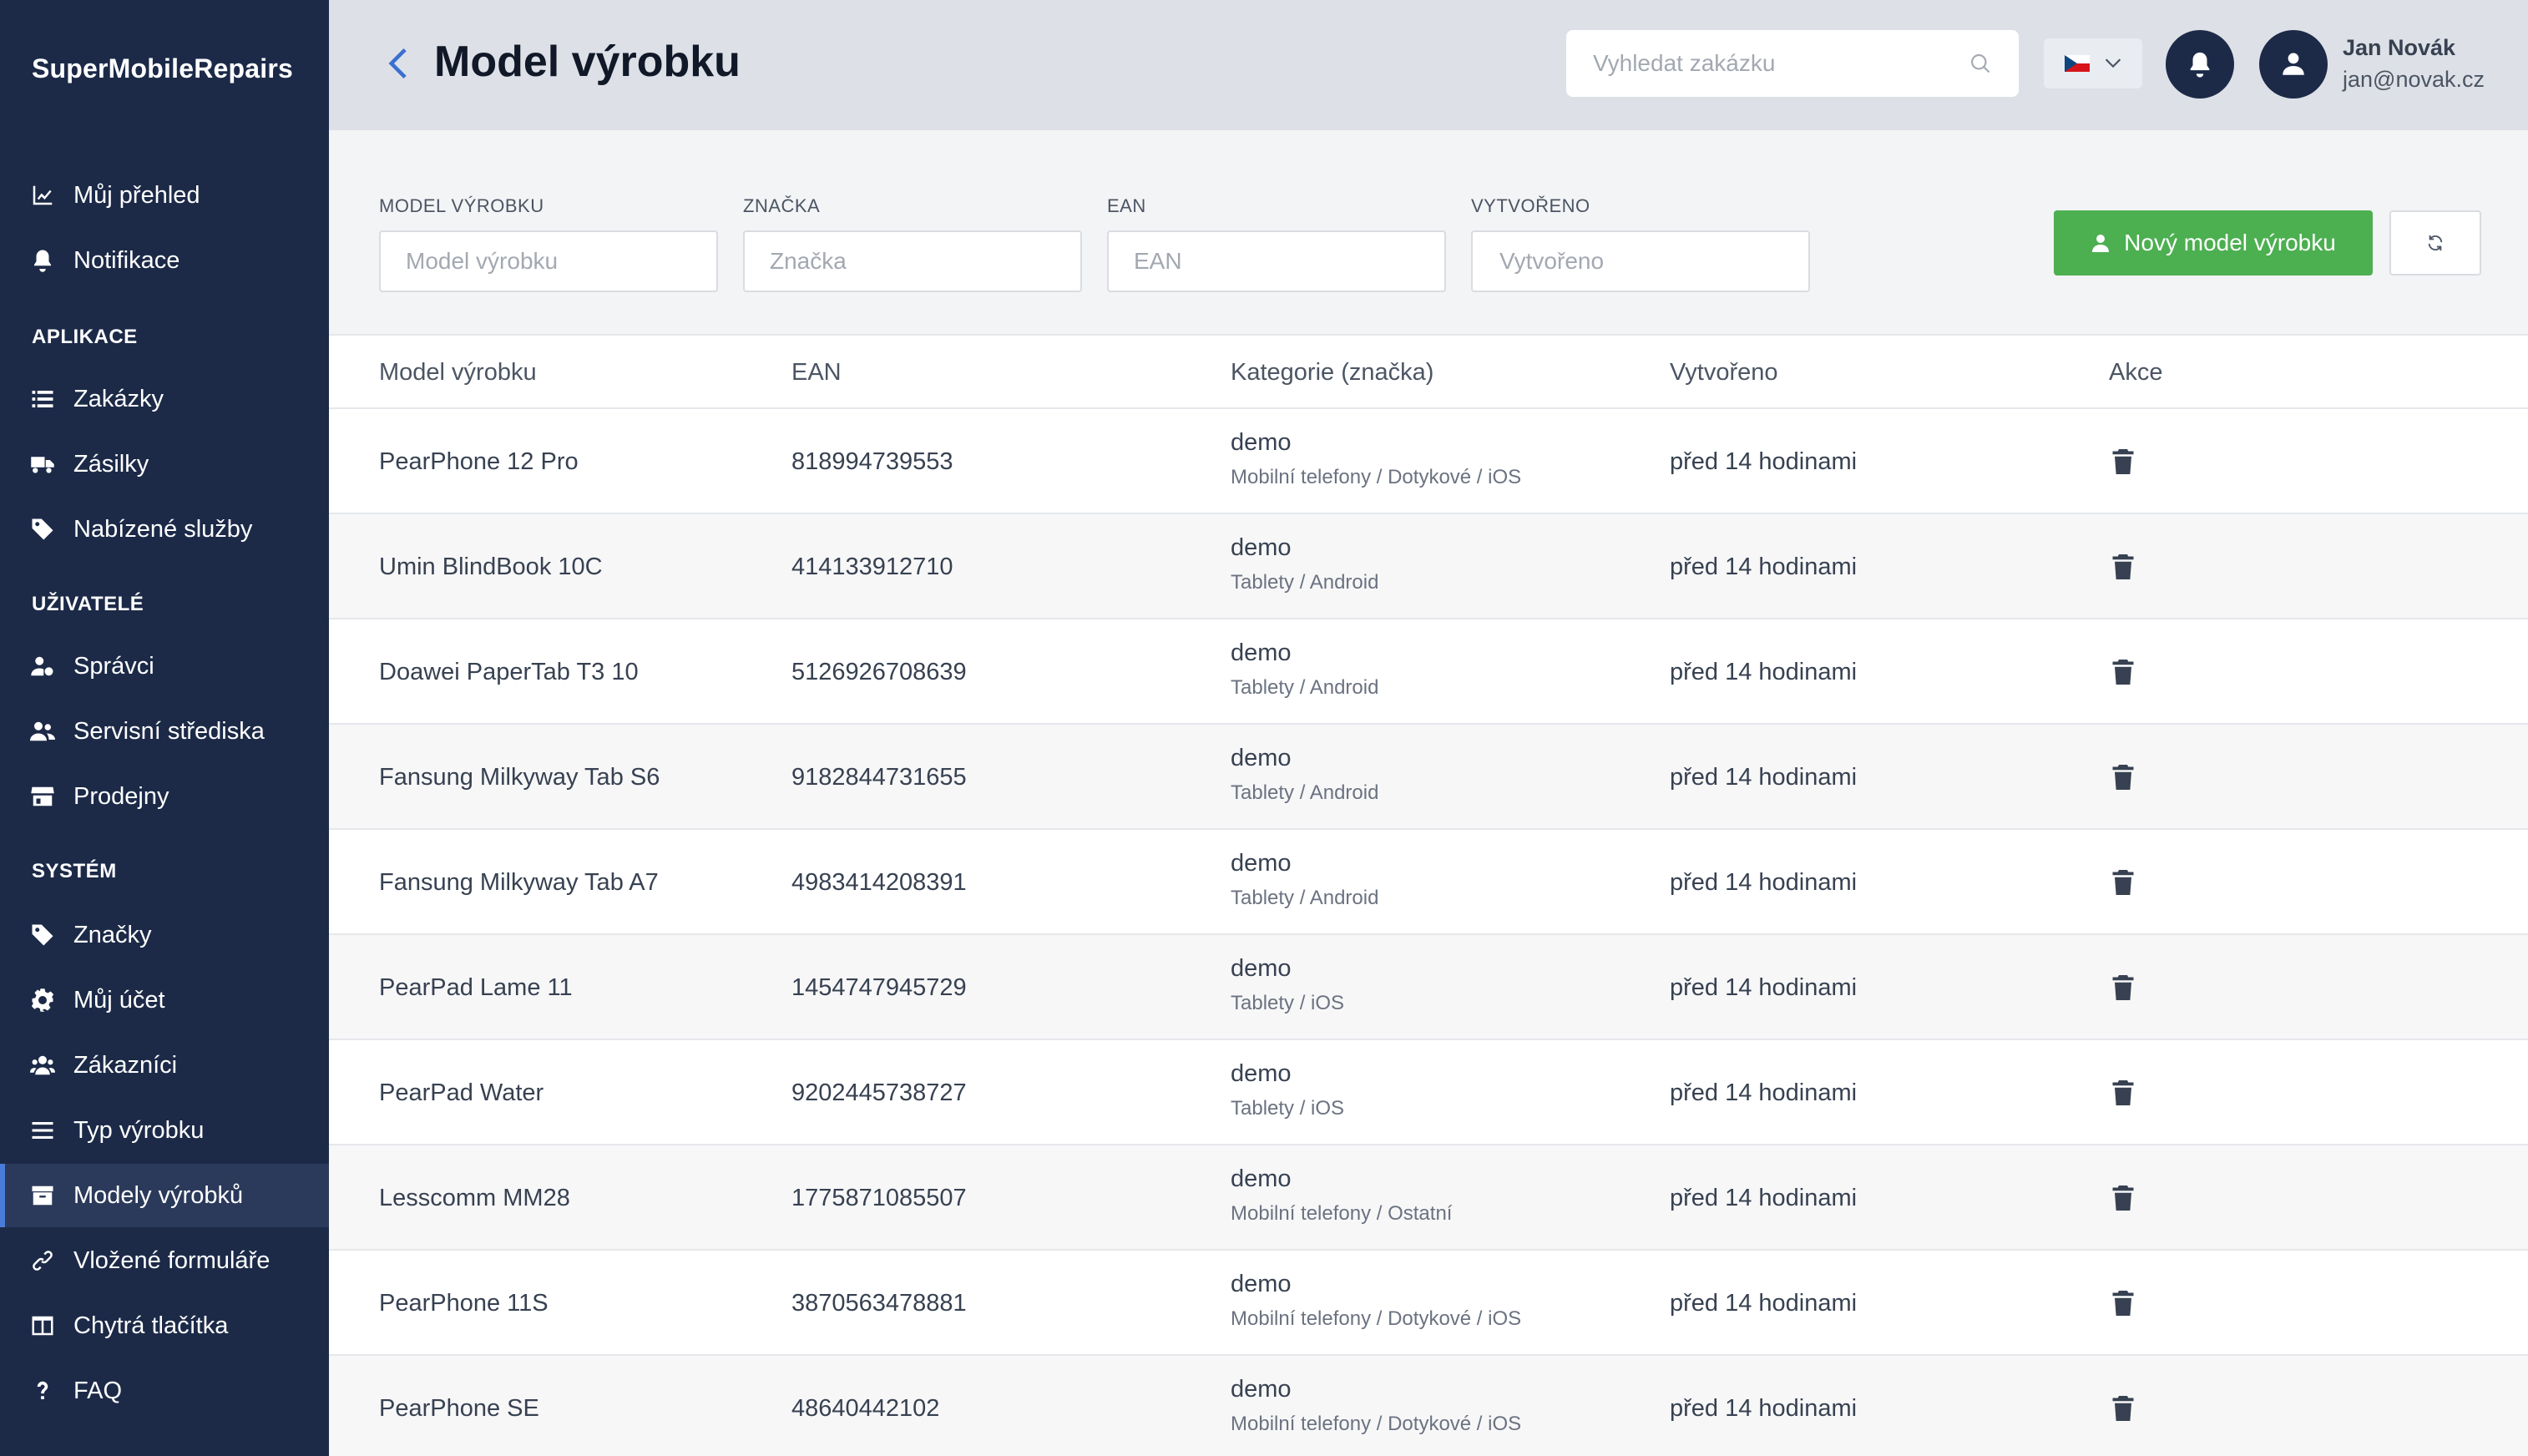 Image resolution: width=2528 pixels, height=1456 pixels. What do you see at coordinates (2213, 243) in the screenshot?
I see `new-model-button: Nový model výrobku` at bounding box center [2213, 243].